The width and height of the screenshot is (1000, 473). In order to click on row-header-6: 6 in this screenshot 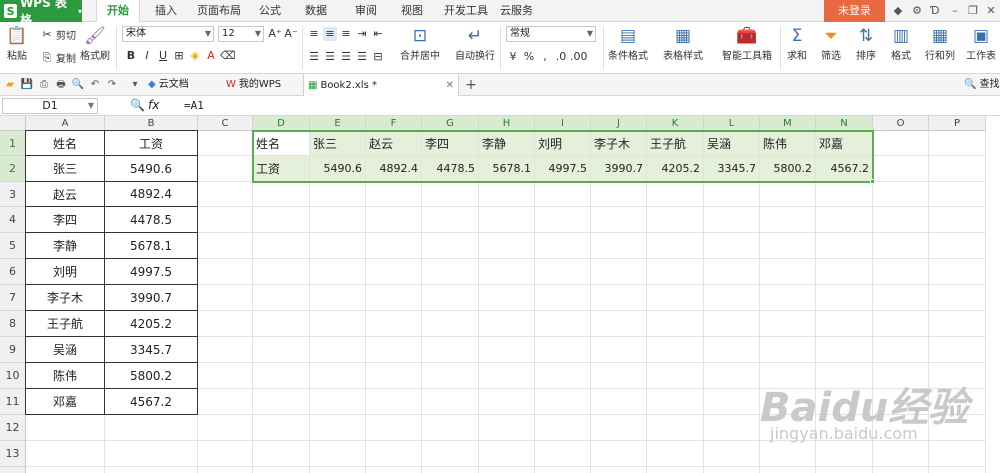, I will do `click(13, 272)`.